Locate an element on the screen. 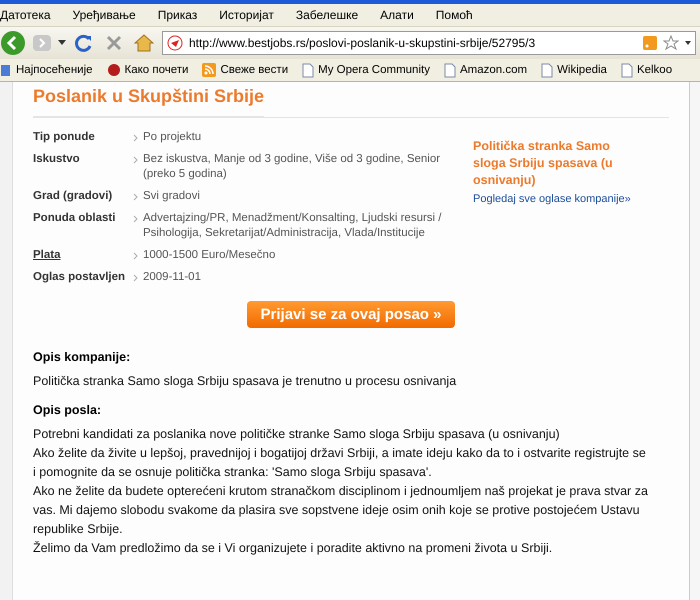 Image resolution: width=700 pixels, height=600 pixels. paragraph: Politička stranka Samo sloga Srbiju spasava je trenutno u procesu osnivanja is located at coordinates (245, 381).